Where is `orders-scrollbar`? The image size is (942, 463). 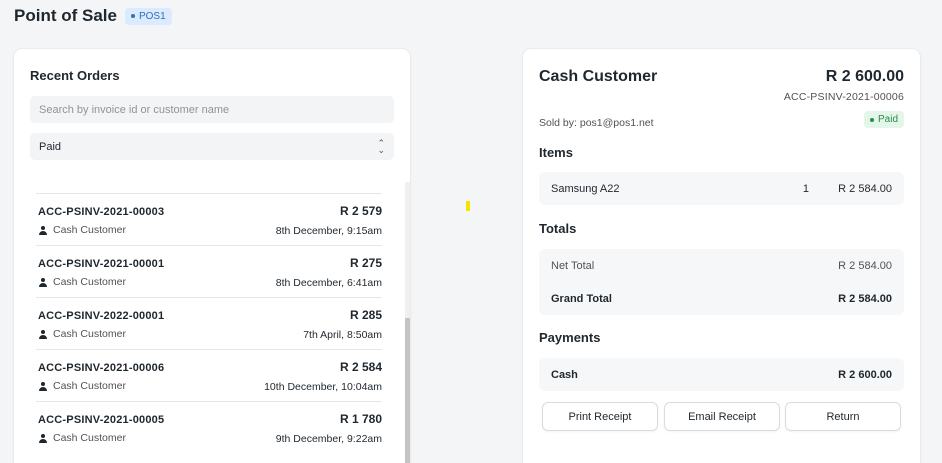
orders-scrollbar is located at coordinates (407, 322).